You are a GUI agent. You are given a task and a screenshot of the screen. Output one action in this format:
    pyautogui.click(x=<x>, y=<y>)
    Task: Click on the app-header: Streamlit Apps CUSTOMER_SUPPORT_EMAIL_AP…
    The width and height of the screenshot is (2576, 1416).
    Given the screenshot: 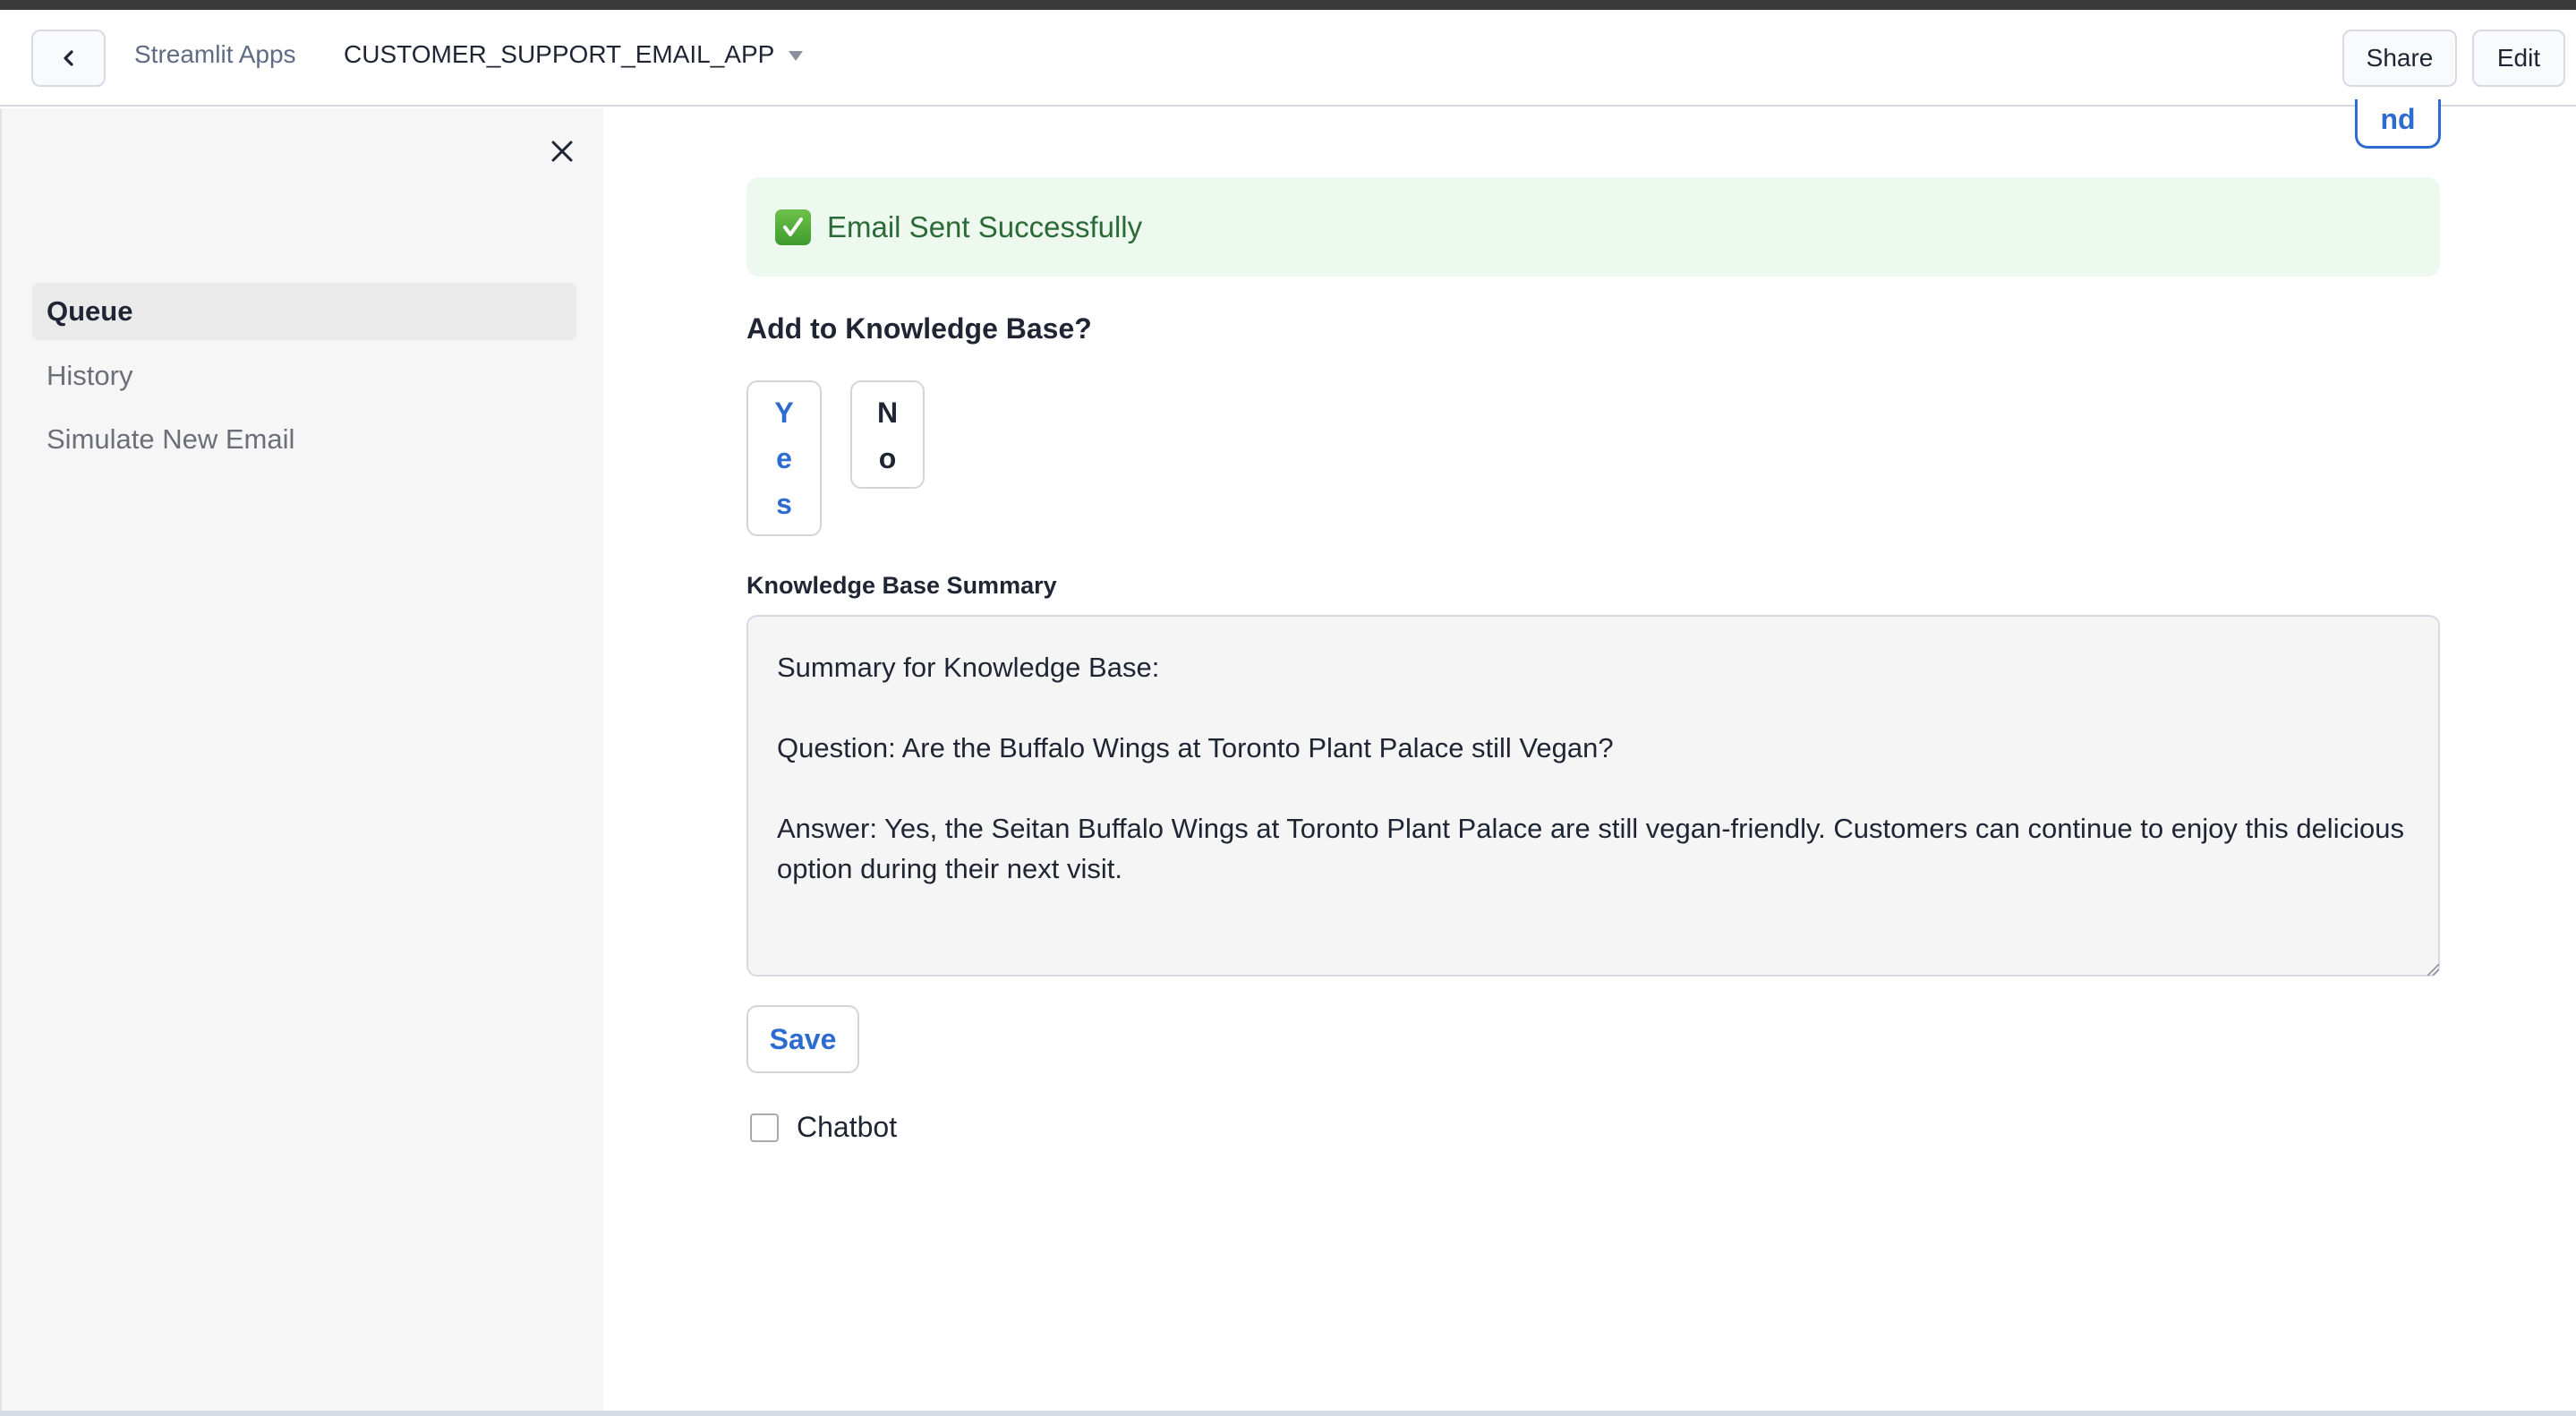 What is the action you would take?
    pyautogui.click(x=1288, y=59)
    